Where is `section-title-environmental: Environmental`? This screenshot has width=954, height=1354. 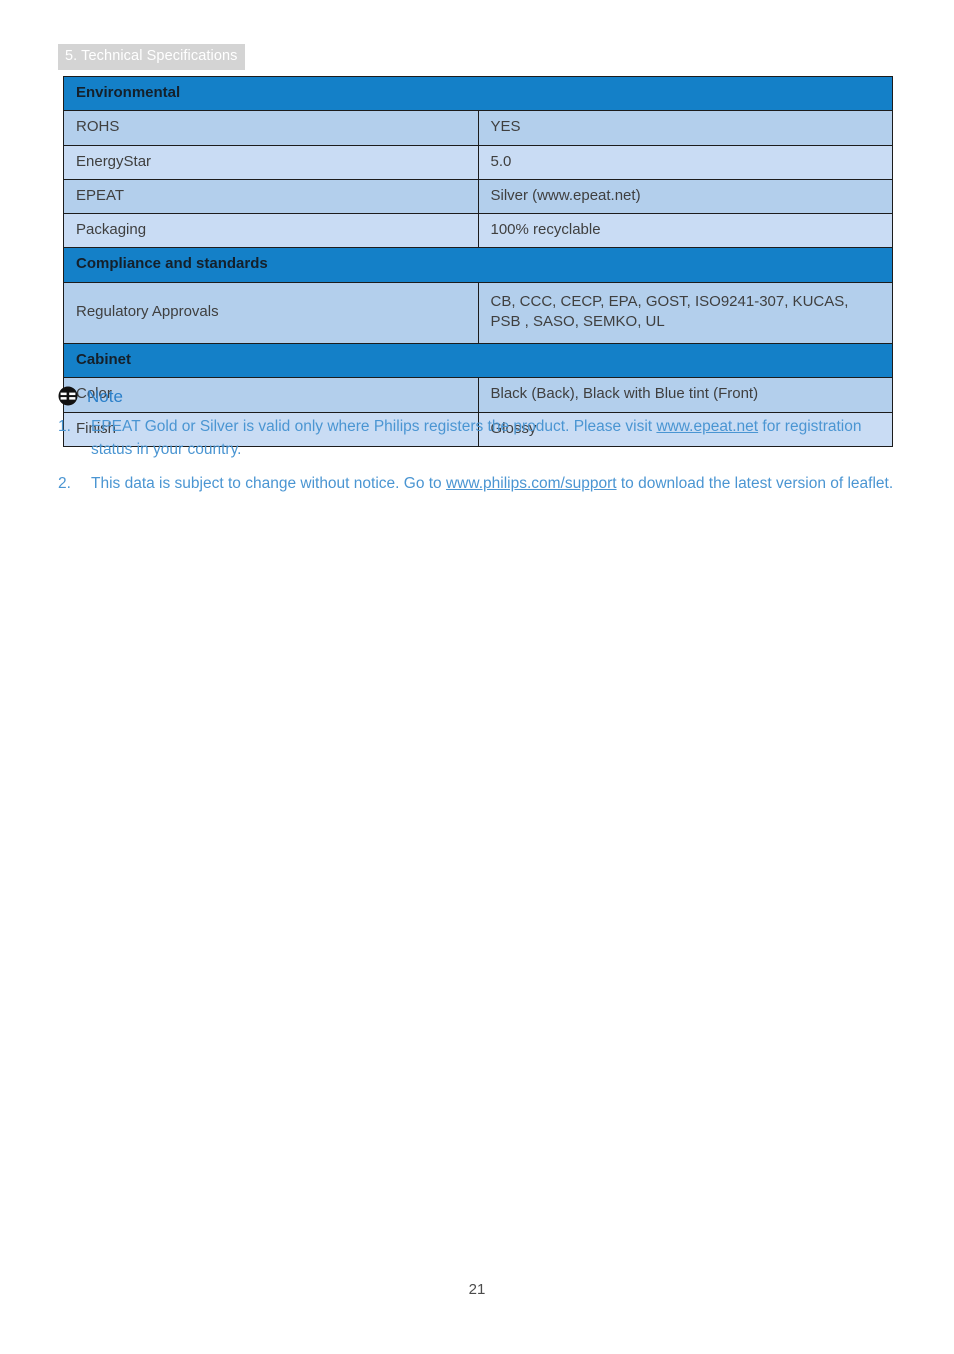
section-title-environmental: Environmental is located at coordinates (478, 93).